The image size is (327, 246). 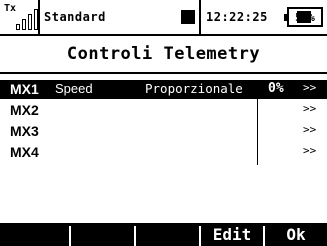 I want to click on row-name: MX2, so click(x=24, y=110).